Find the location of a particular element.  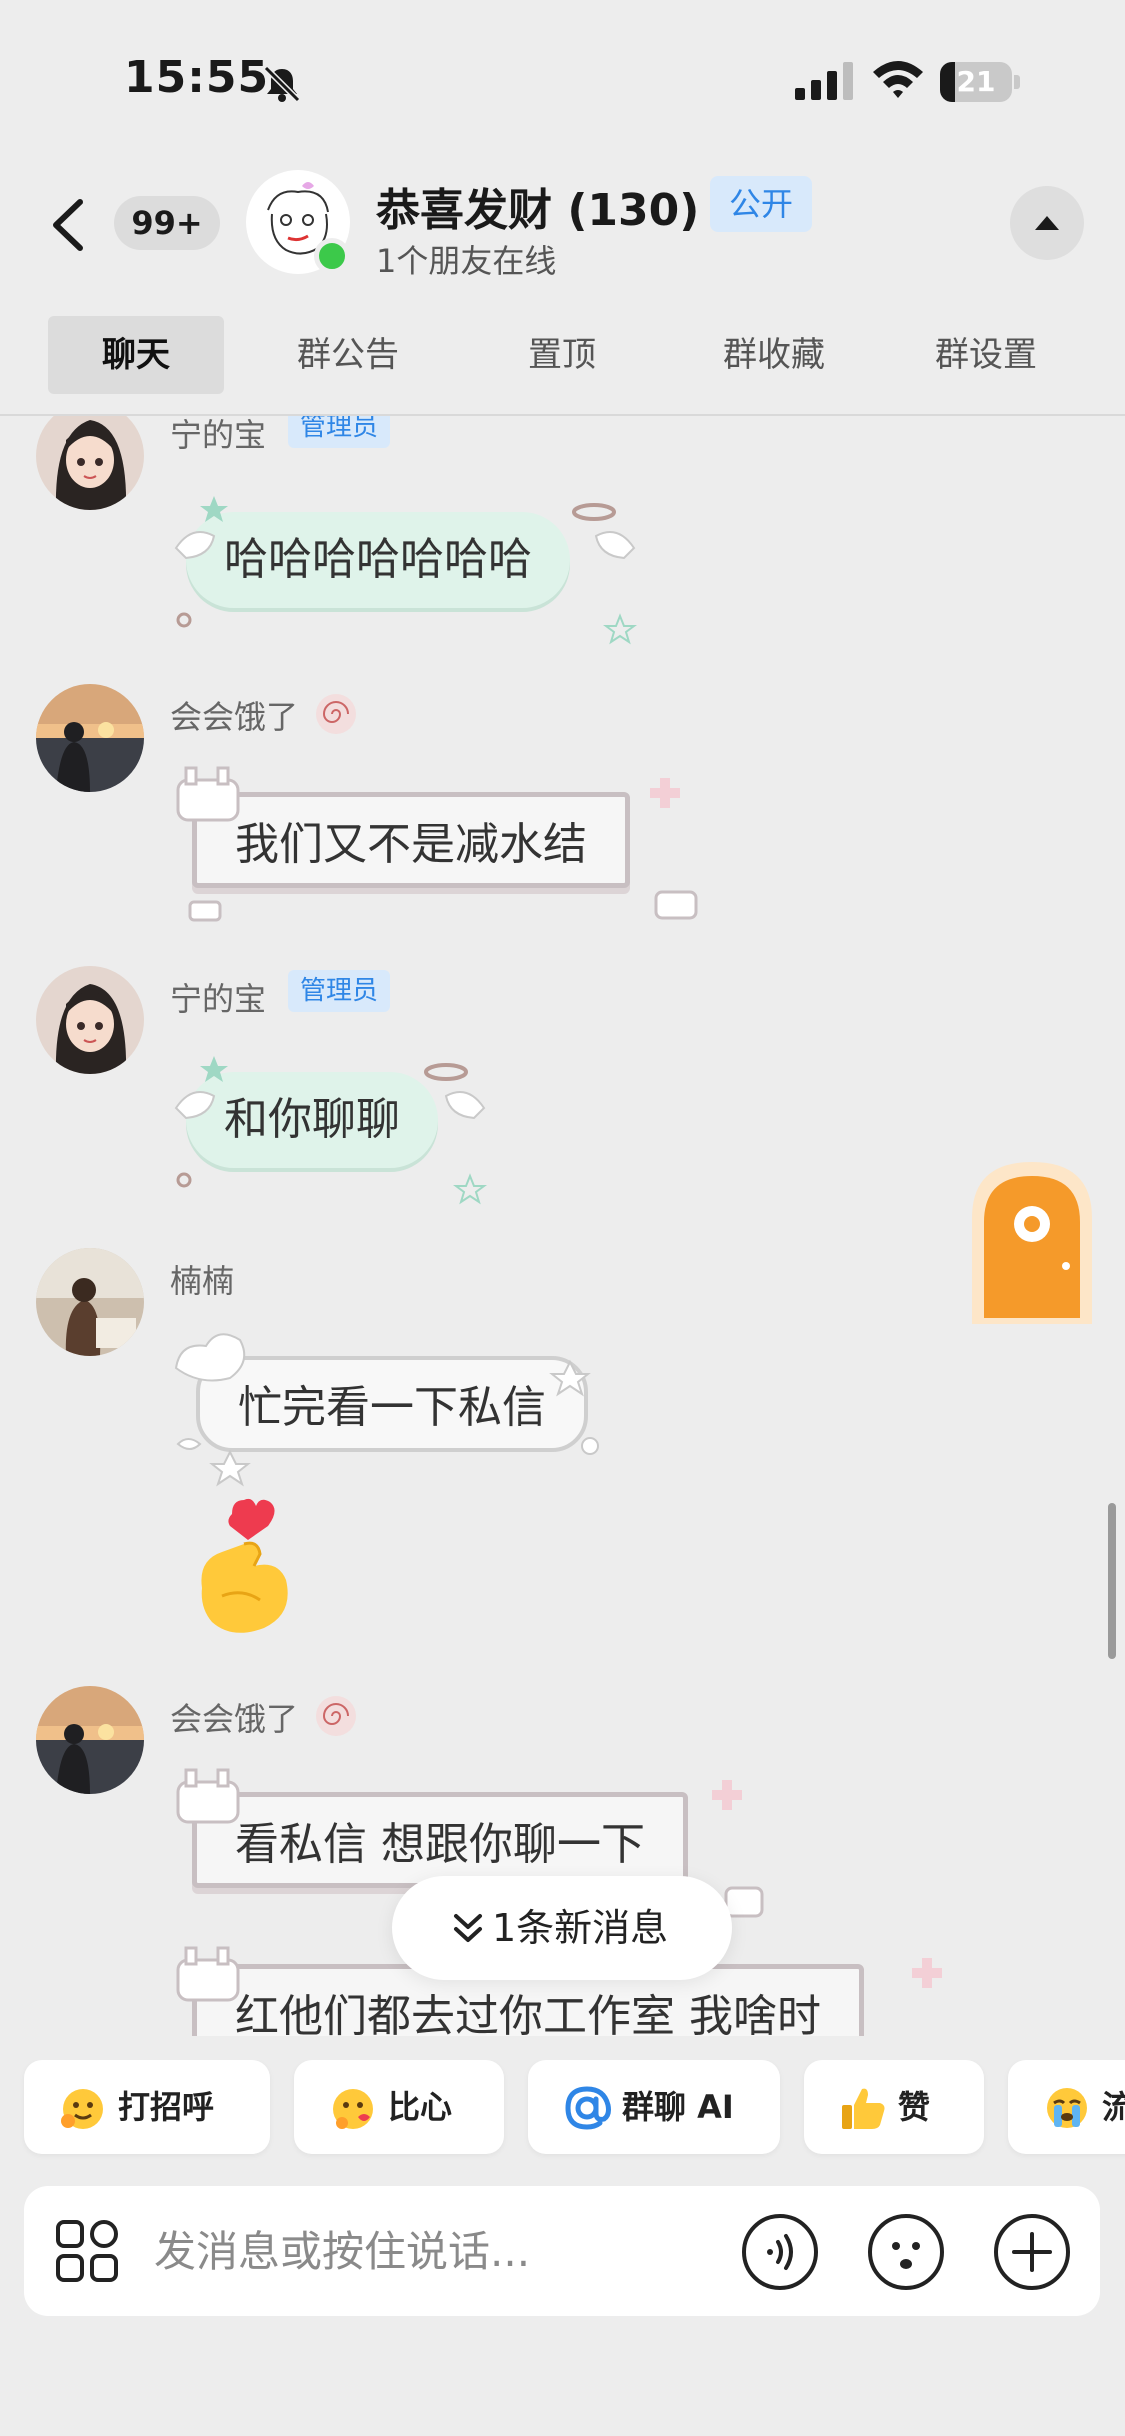

tab-pinned: 置顶 is located at coordinates (562, 355).